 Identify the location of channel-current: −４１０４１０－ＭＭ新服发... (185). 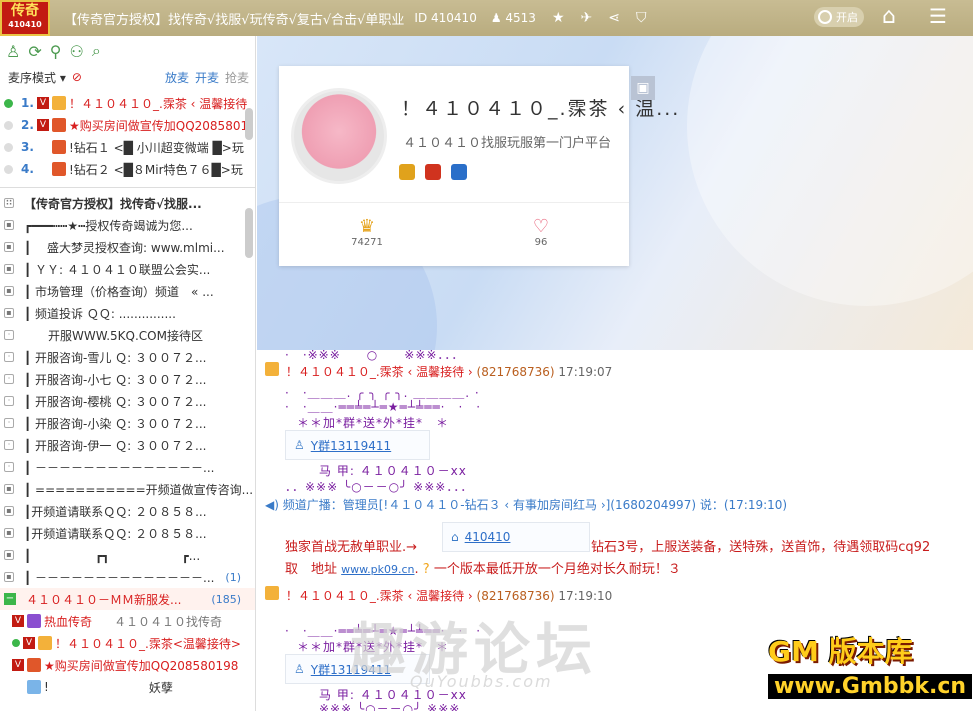
(127, 599).